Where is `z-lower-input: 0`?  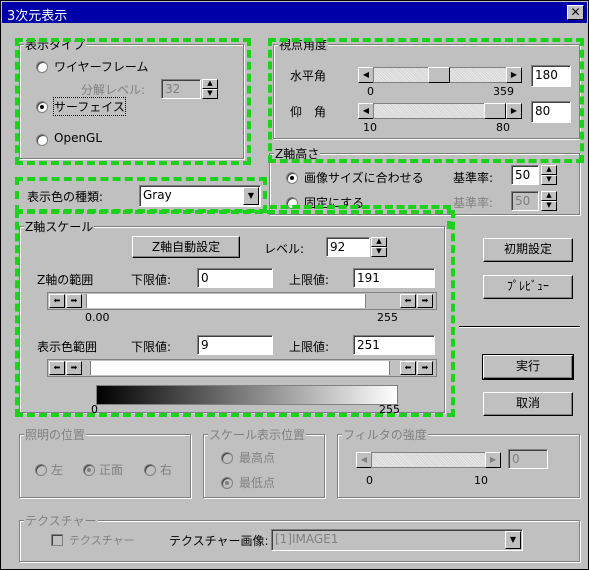
z-lower-input: 0 is located at coordinates (235, 278).